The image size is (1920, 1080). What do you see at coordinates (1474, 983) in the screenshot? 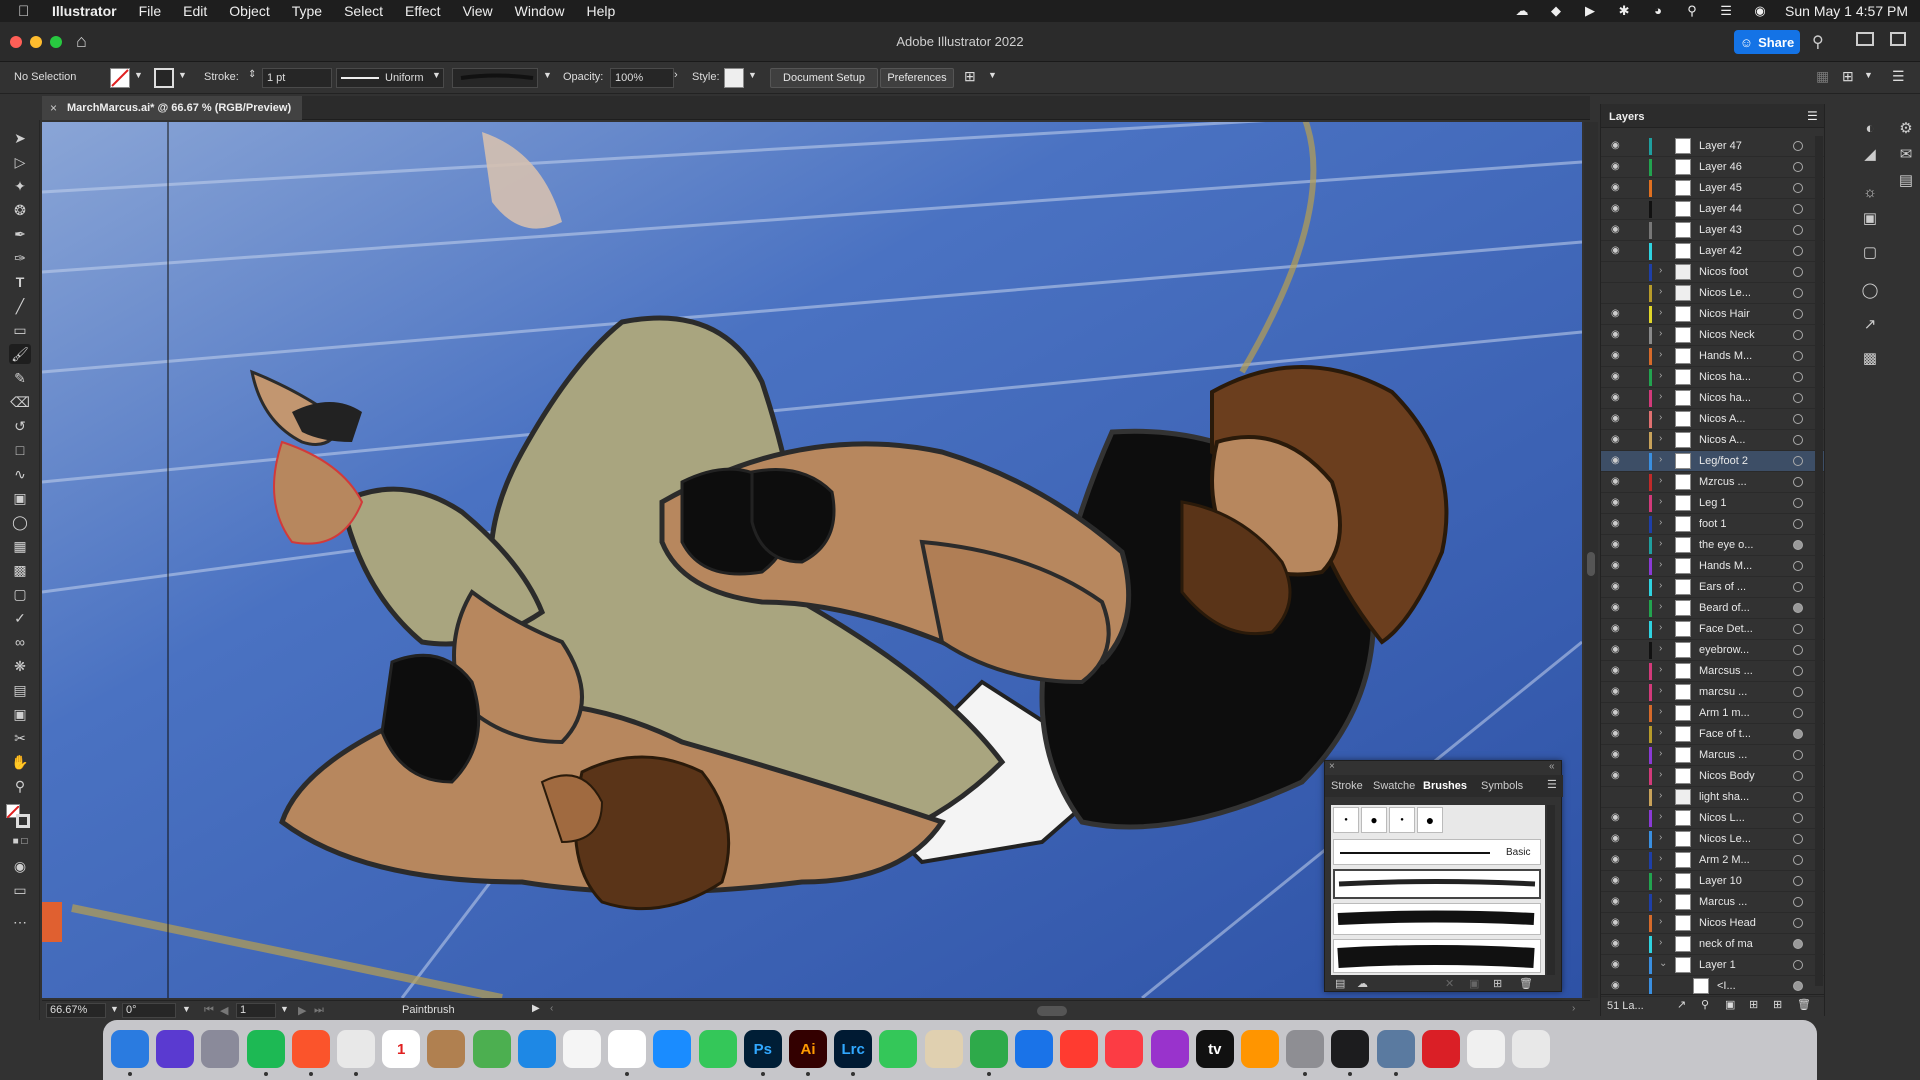
I see `options-selected-object-icon: ▣` at bounding box center [1474, 983].